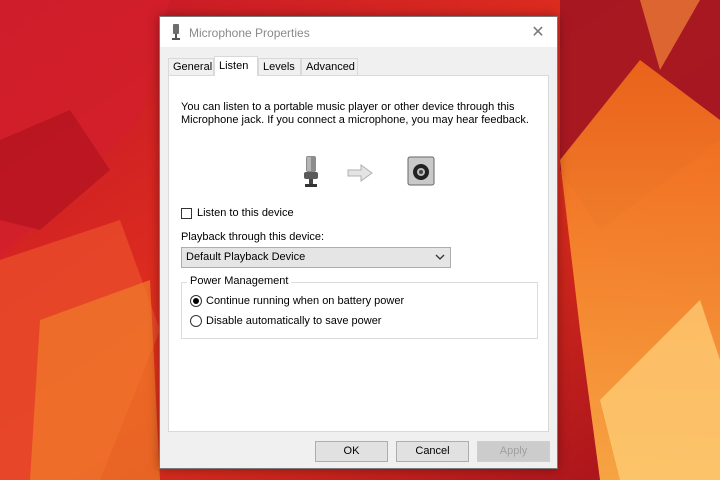  Describe the element at coordinates (316, 257) in the screenshot. I see `playback-device-select: Default Playback Device` at that location.